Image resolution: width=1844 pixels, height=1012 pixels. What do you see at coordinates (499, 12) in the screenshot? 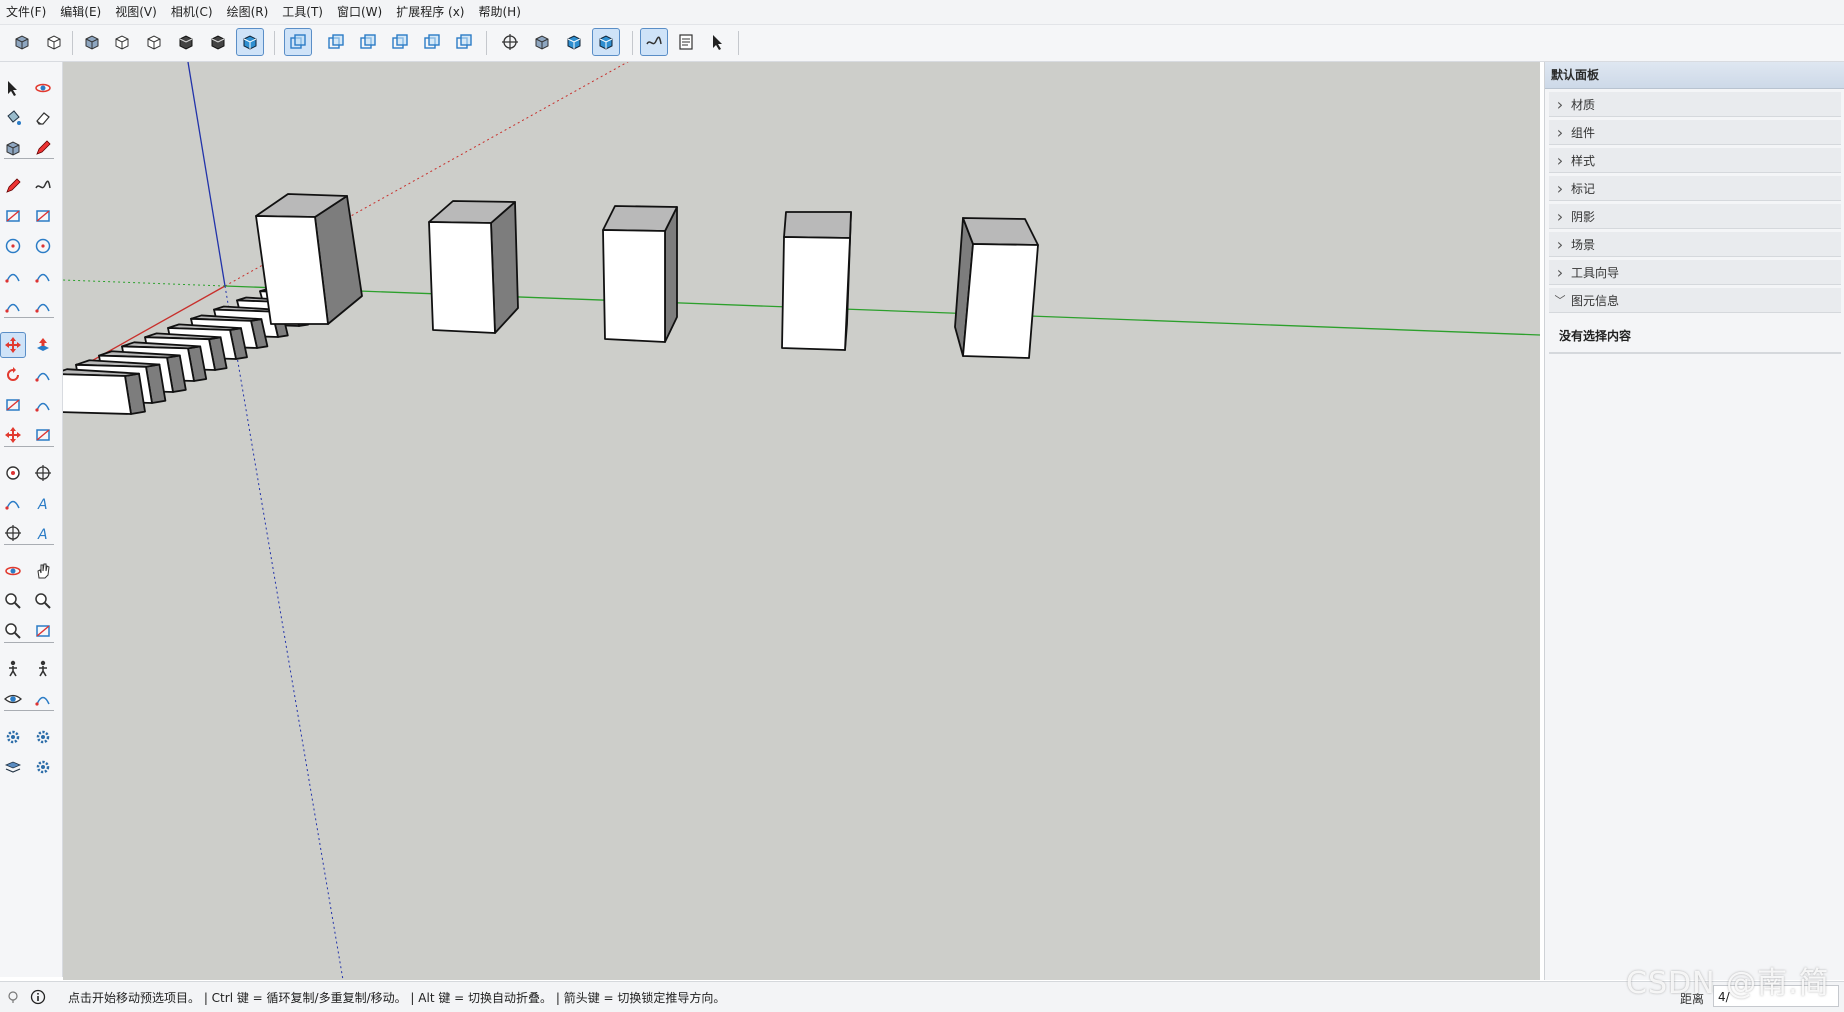
I see `menu-item: 帮助(H)` at bounding box center [499, 12].